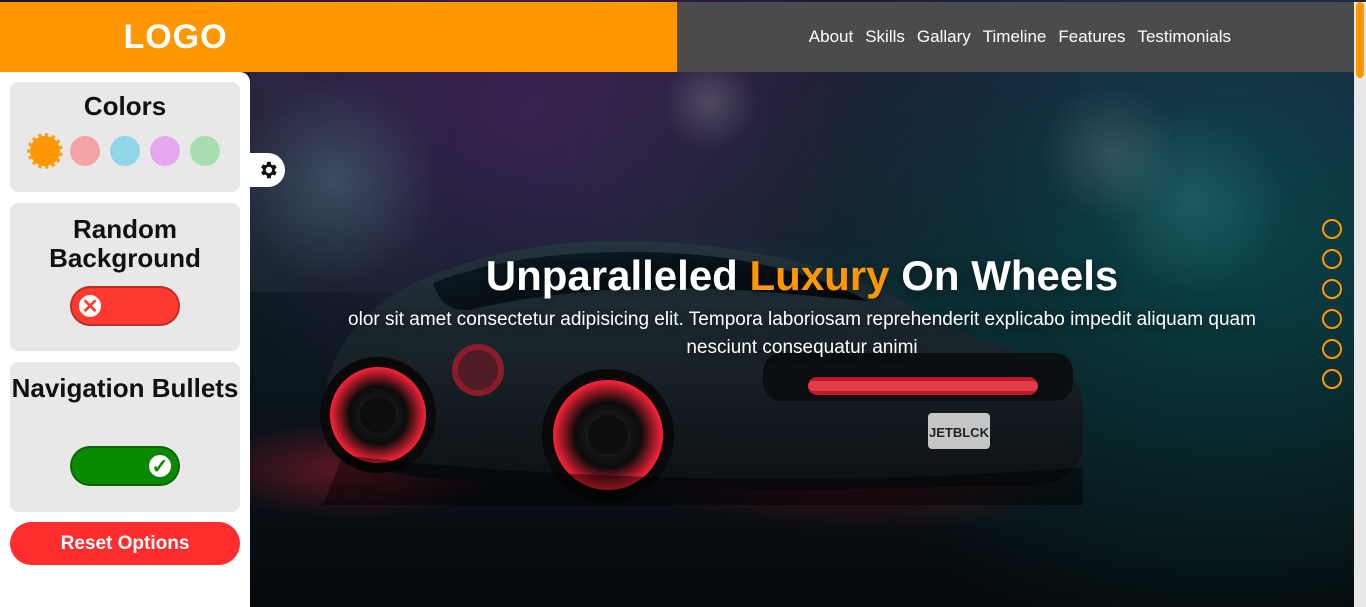  I want to click on color-swatch-blue, so click(125, 151).